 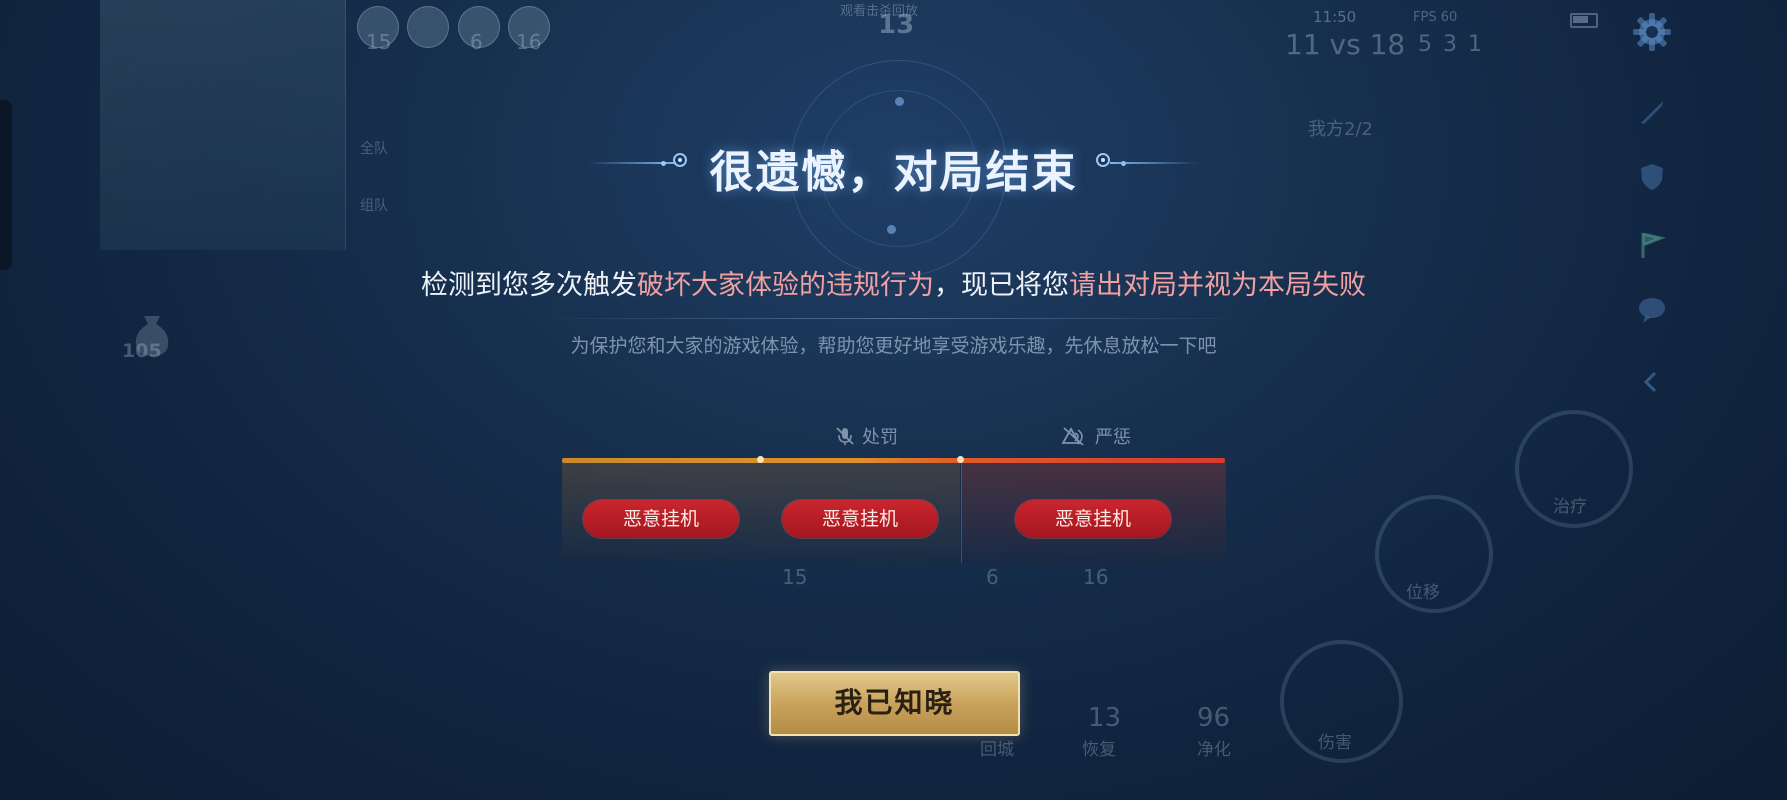 I want to click on stage-label-severe: 严惩, so click(x=1096, y=436).